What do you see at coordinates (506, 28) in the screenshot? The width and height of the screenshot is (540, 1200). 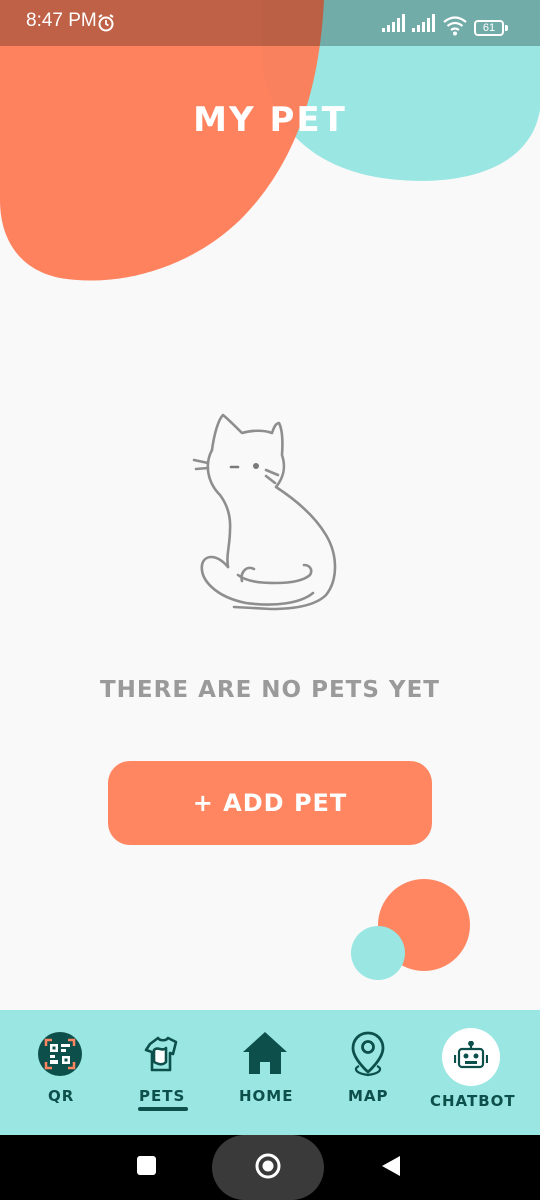 I see `battery-tip` at bounding box center [506, 28].